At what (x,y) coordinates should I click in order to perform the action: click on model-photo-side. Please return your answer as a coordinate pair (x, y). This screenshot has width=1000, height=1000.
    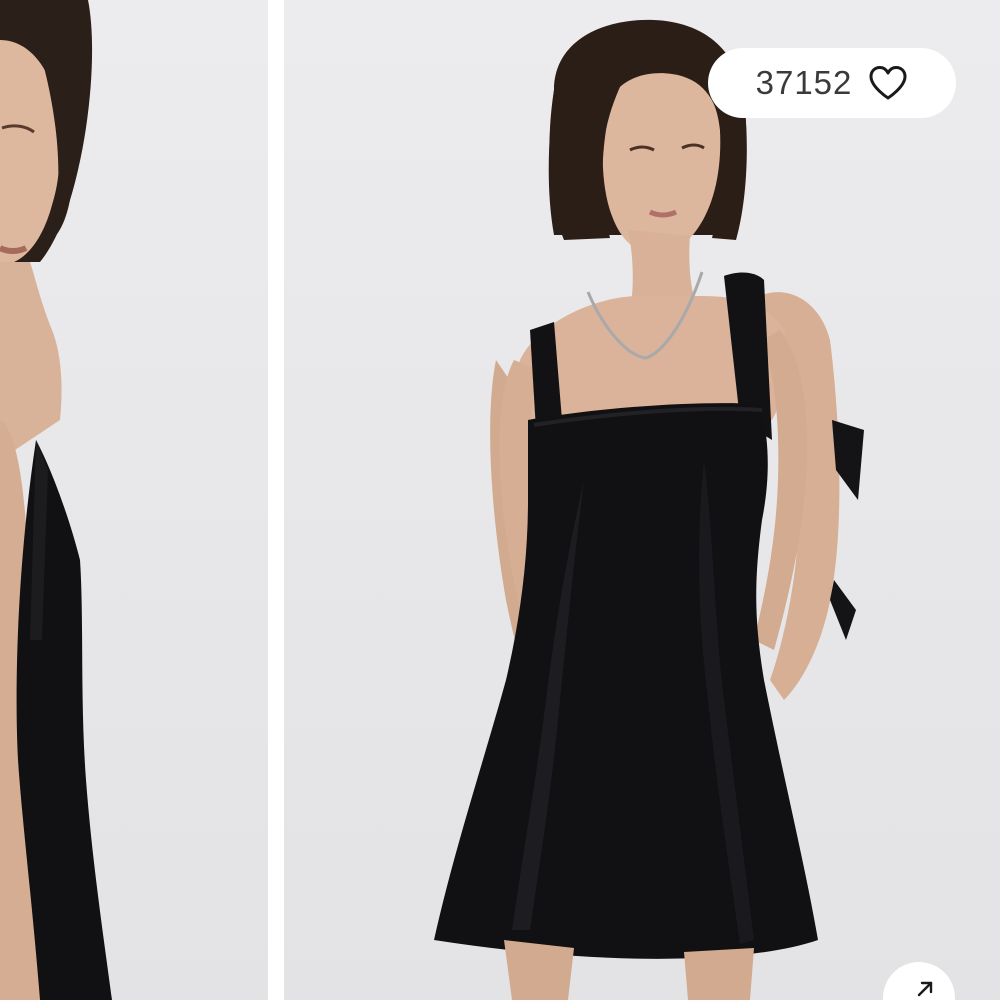
    Looking at the image, I should click on (56, 500).